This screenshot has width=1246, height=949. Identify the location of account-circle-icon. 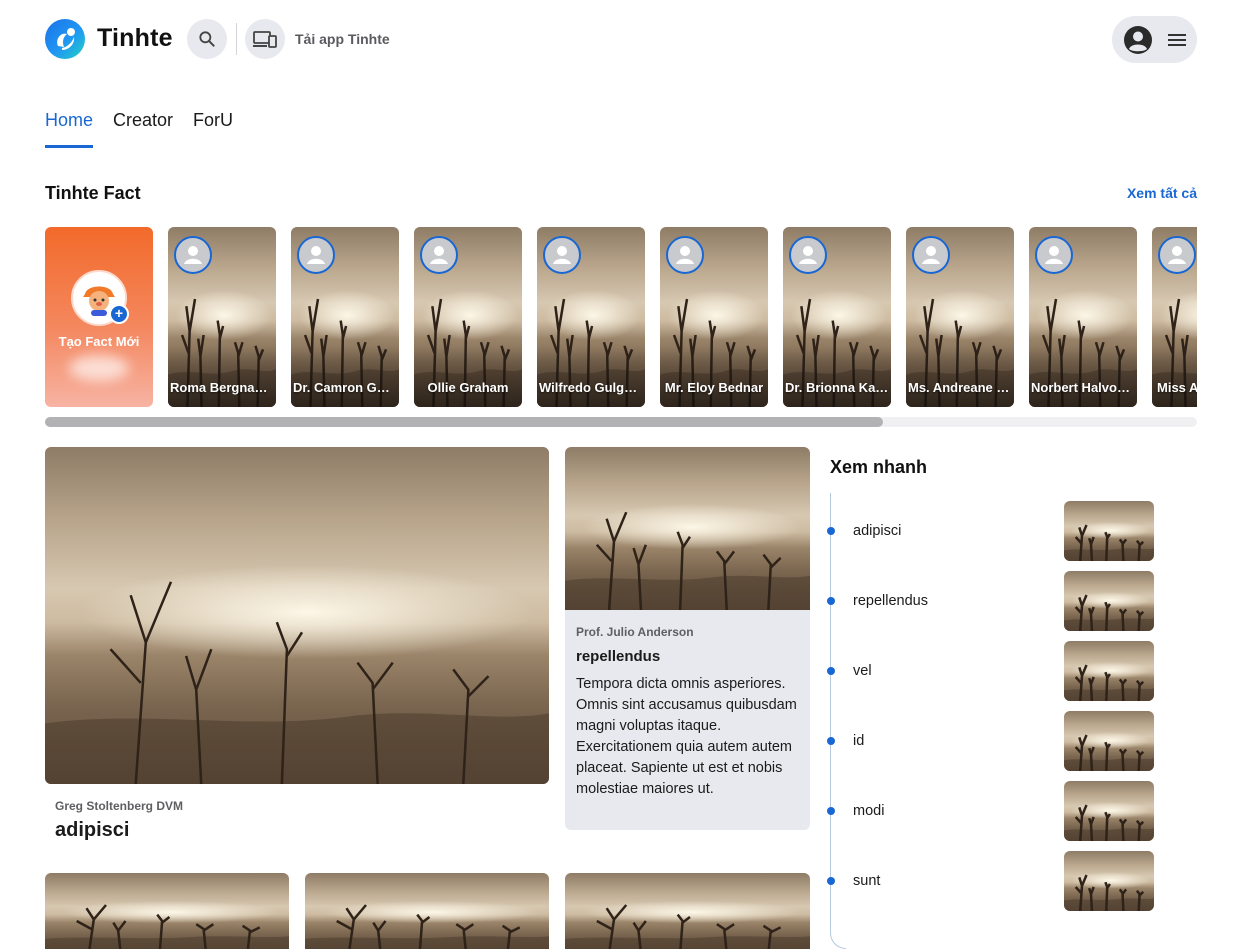
(1138, 39).